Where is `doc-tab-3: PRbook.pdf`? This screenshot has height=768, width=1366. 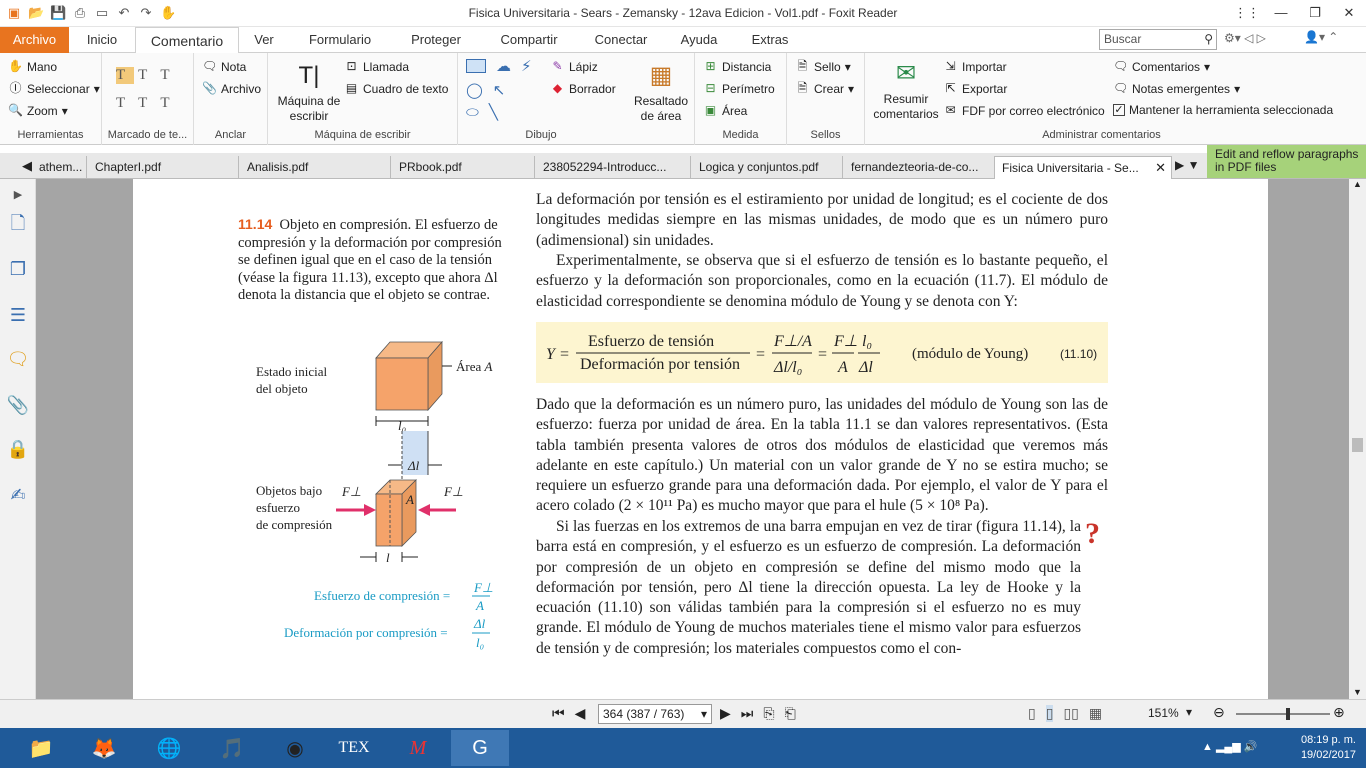 doc-tab-3: PRbook.pdf is located at coordinates (463, 167).